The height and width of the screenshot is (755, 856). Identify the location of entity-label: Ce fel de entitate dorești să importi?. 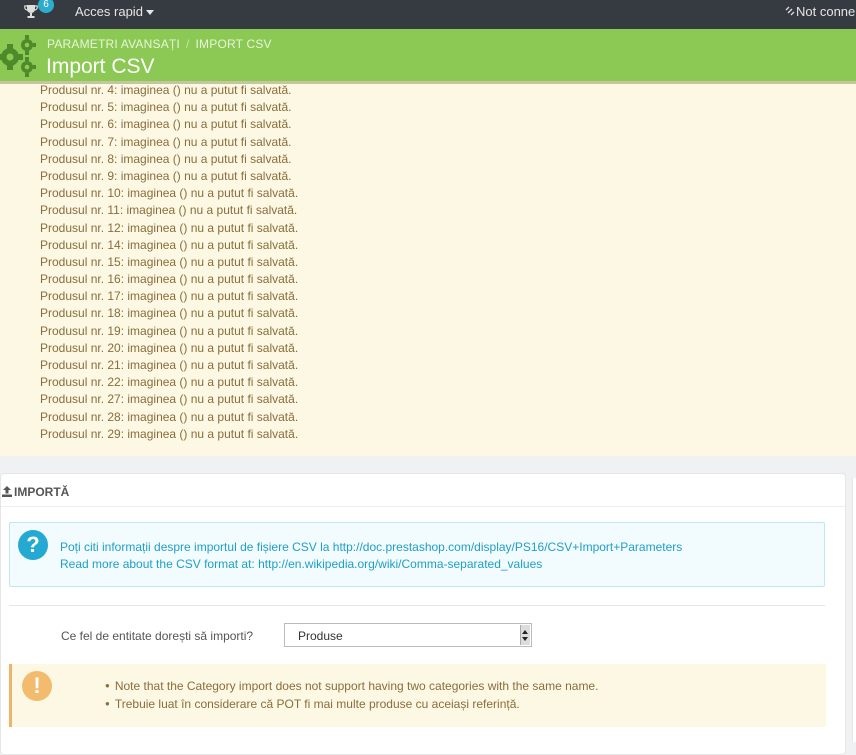
(157, 636).